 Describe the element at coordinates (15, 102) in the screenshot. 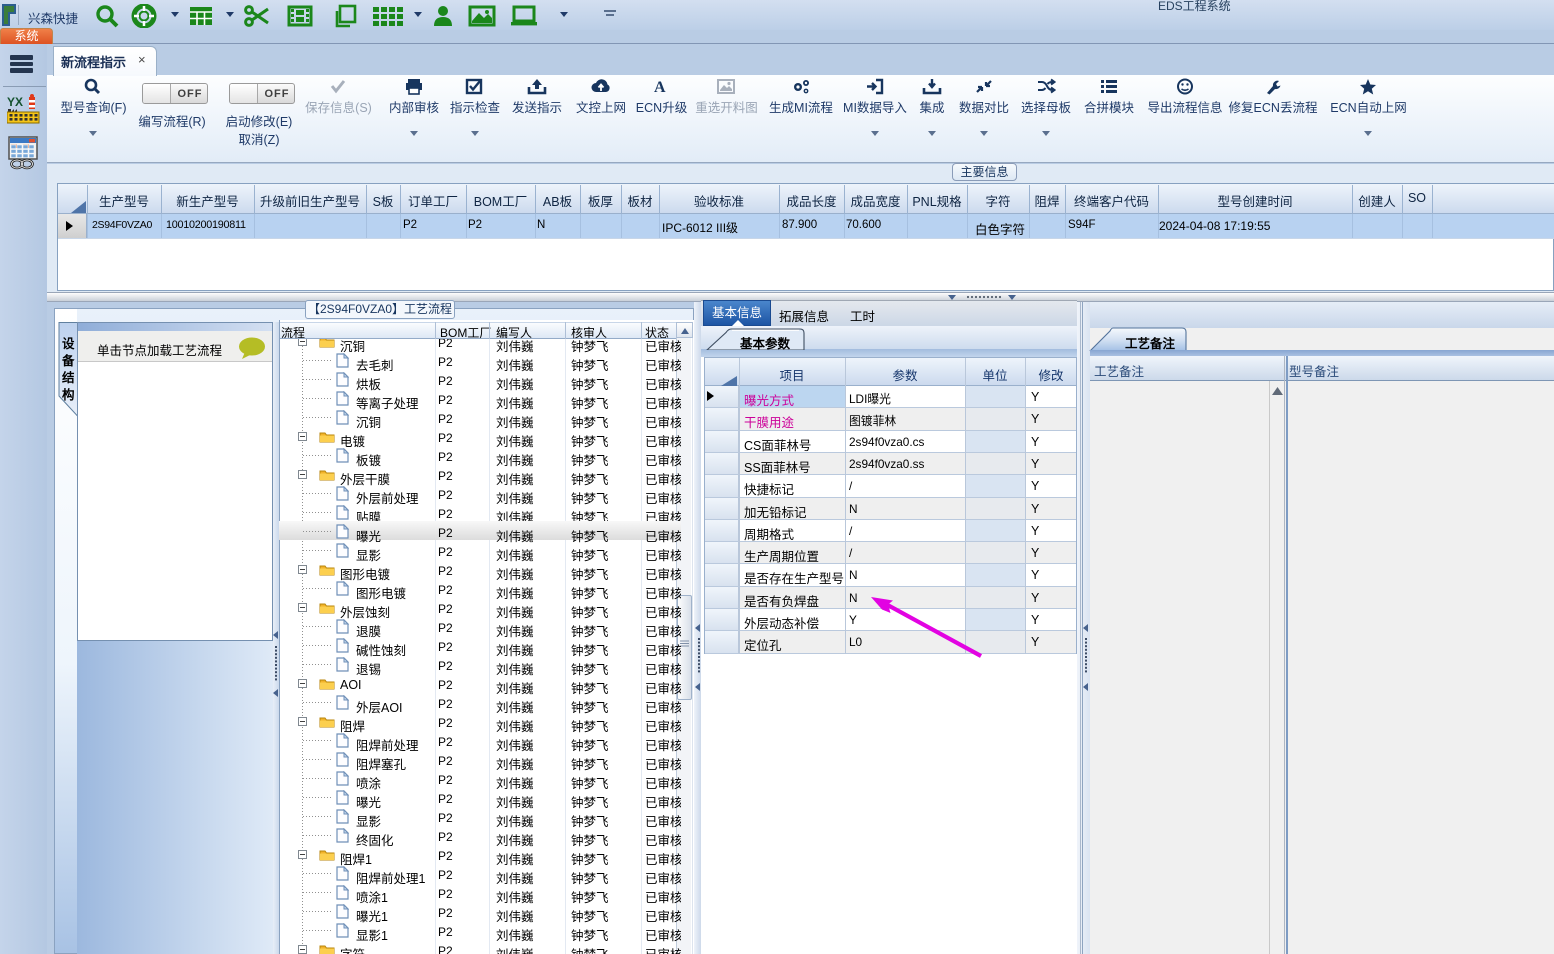

I see `svg-text: YX` at that location.